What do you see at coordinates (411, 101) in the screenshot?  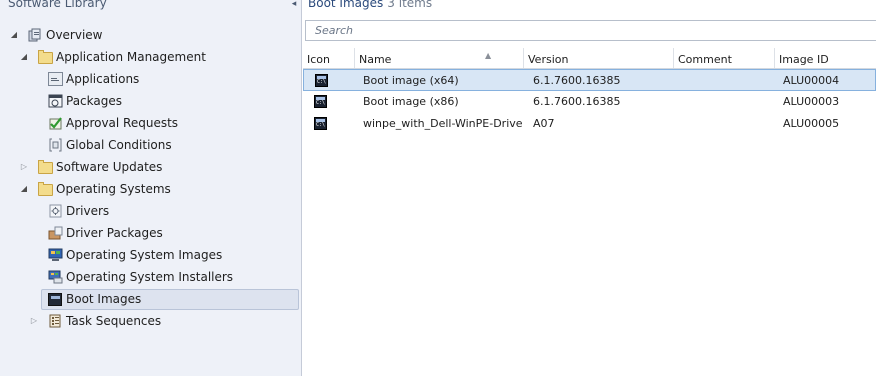 I see `cell-name: Boot image (x86)` at bounding box center [411, 101].